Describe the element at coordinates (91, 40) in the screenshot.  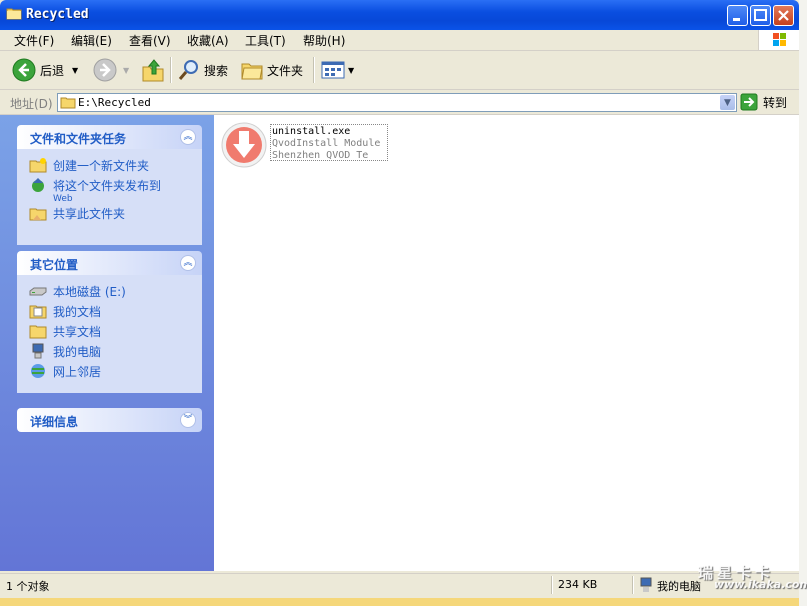
I see `menu-edit: 编辑(E)` at that location.